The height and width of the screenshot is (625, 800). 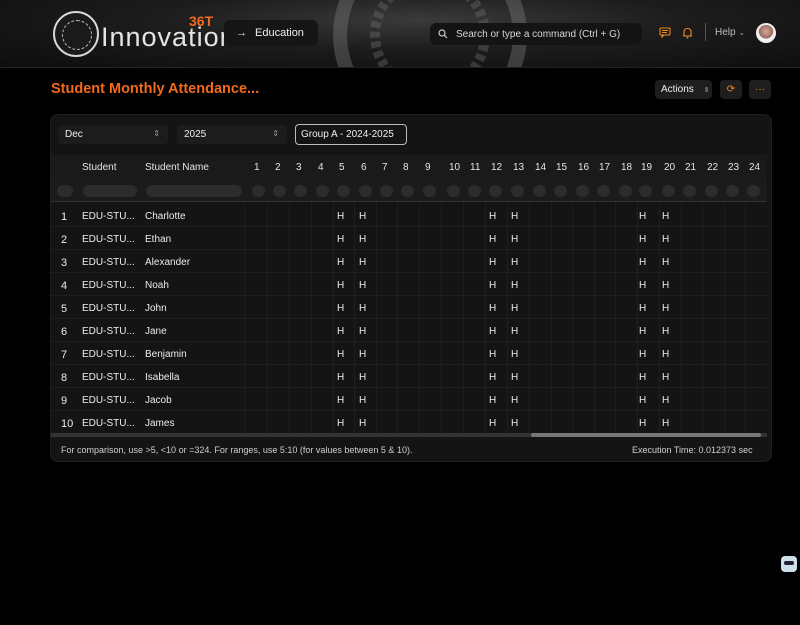 I want to click on header-day: 18, so click(x=626, y=167).